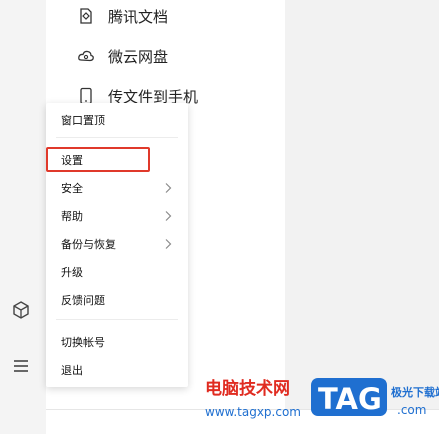  Describe the element at coordinates (138, 16) in the screenshot. I see `app-item-label: 腾讯文档` at that location.